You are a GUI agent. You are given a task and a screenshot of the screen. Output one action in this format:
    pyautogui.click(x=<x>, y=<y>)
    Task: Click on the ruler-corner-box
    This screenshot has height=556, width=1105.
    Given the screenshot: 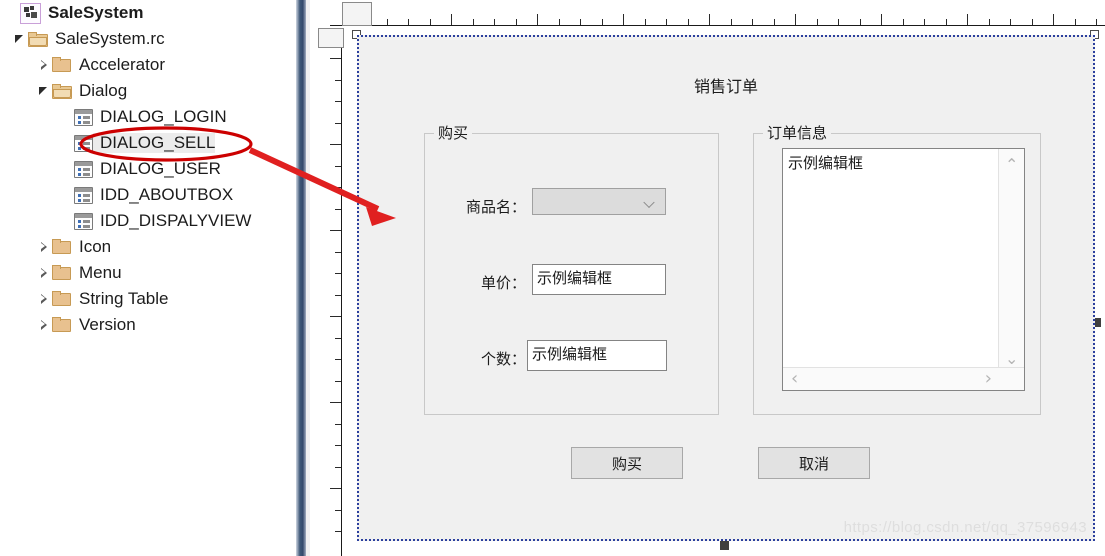 What is the action you would take?
    pyautogui.click(x=357, y=14)
    